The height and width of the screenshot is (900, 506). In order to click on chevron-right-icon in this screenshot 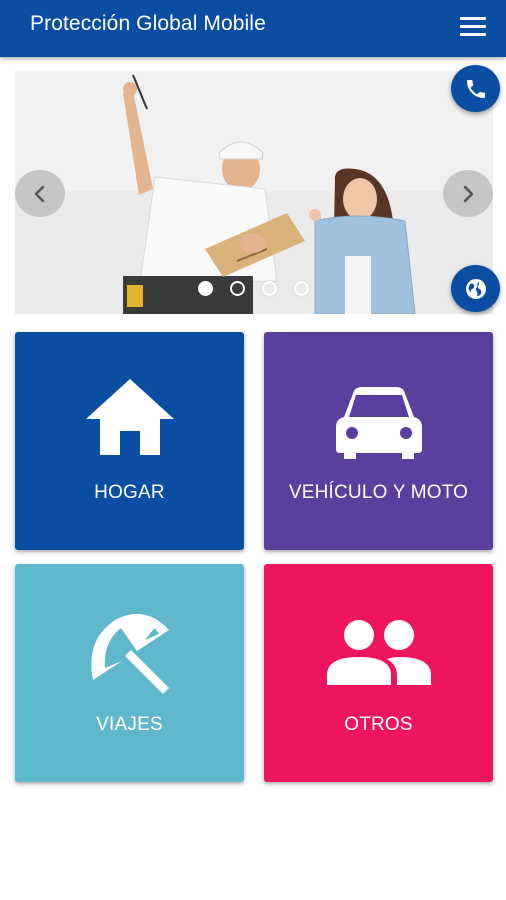, I will do `click(468, 193)`.